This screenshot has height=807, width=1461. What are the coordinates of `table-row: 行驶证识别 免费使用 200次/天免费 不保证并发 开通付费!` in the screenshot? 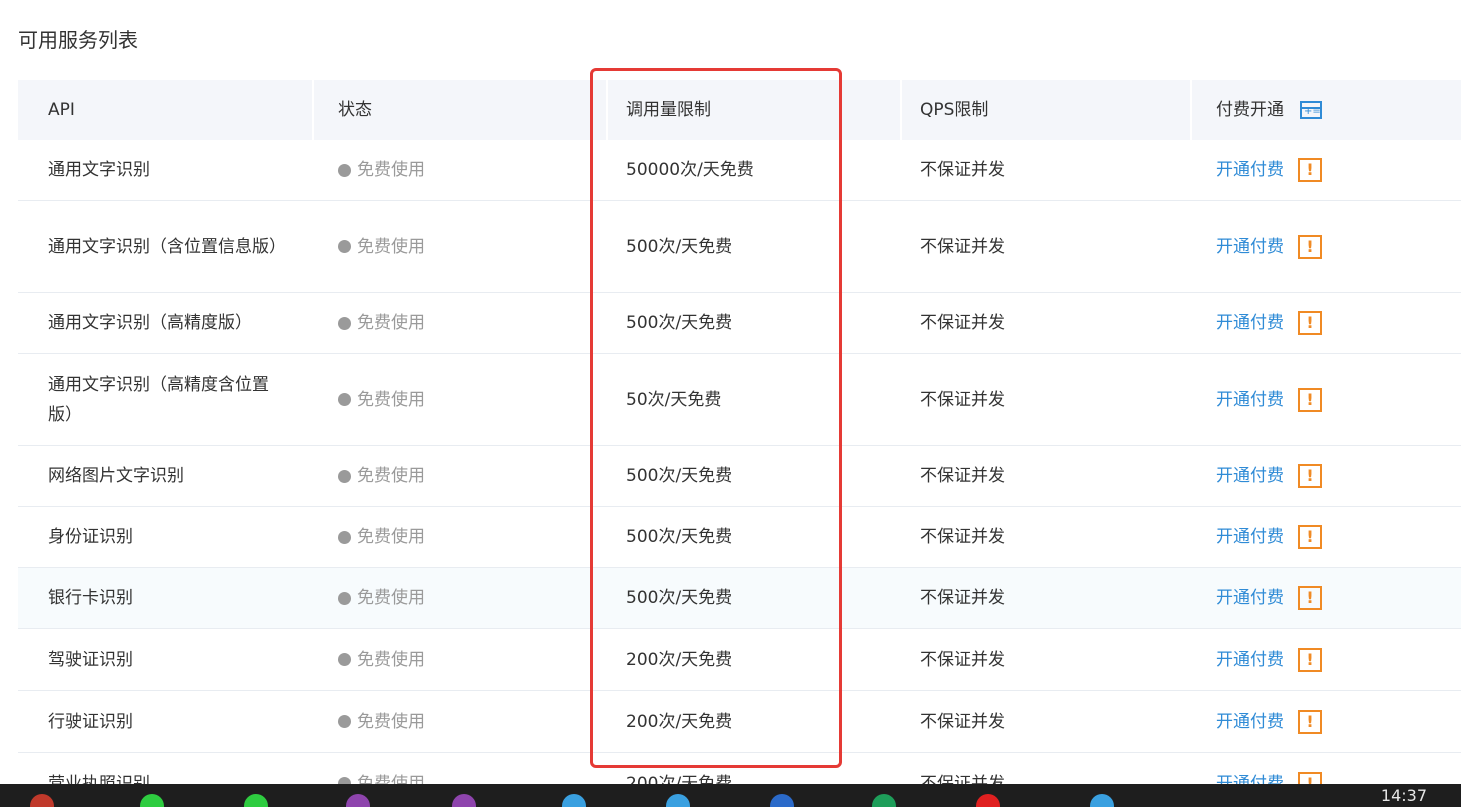 It's located at (739, 722).